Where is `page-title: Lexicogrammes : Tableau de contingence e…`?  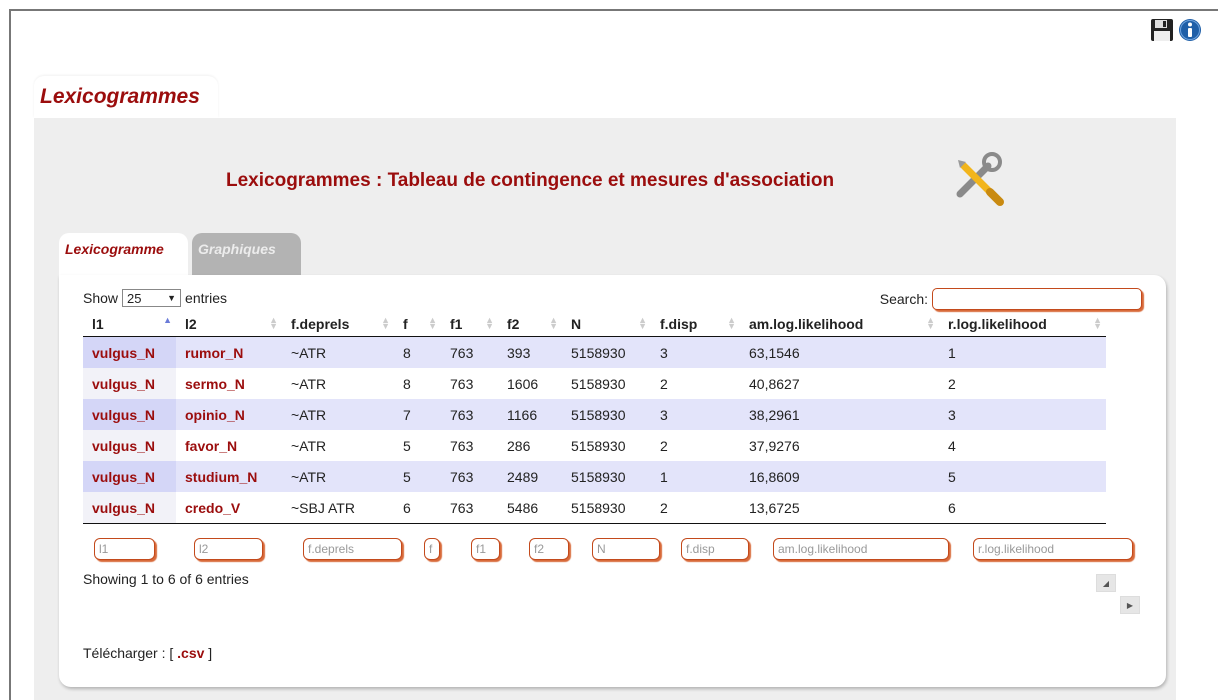 page-title: Lexicogrammes : Tableau de contingence e… is located at coordinates (530, 180).